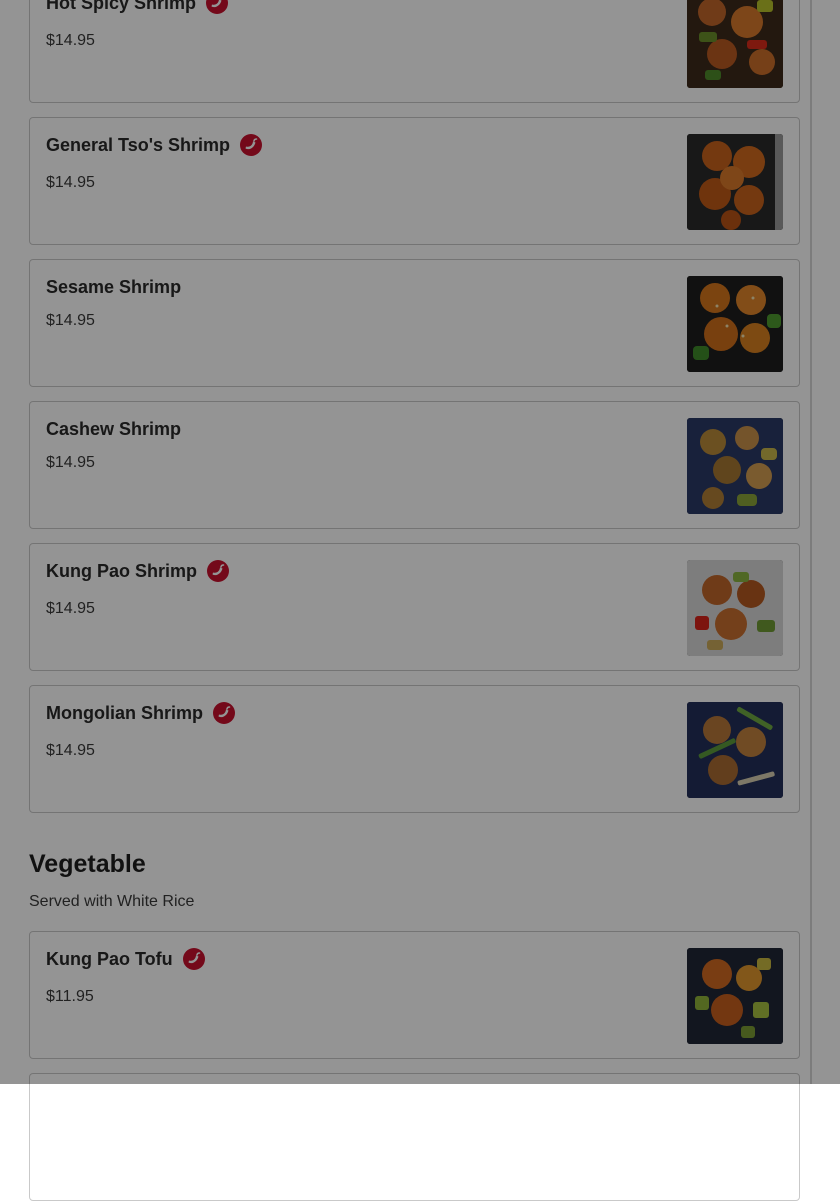 This screenshot has height=1201, width=840. I want to click on menu-item-card: Cashew Shrimp $14.95, so click(414, 465).